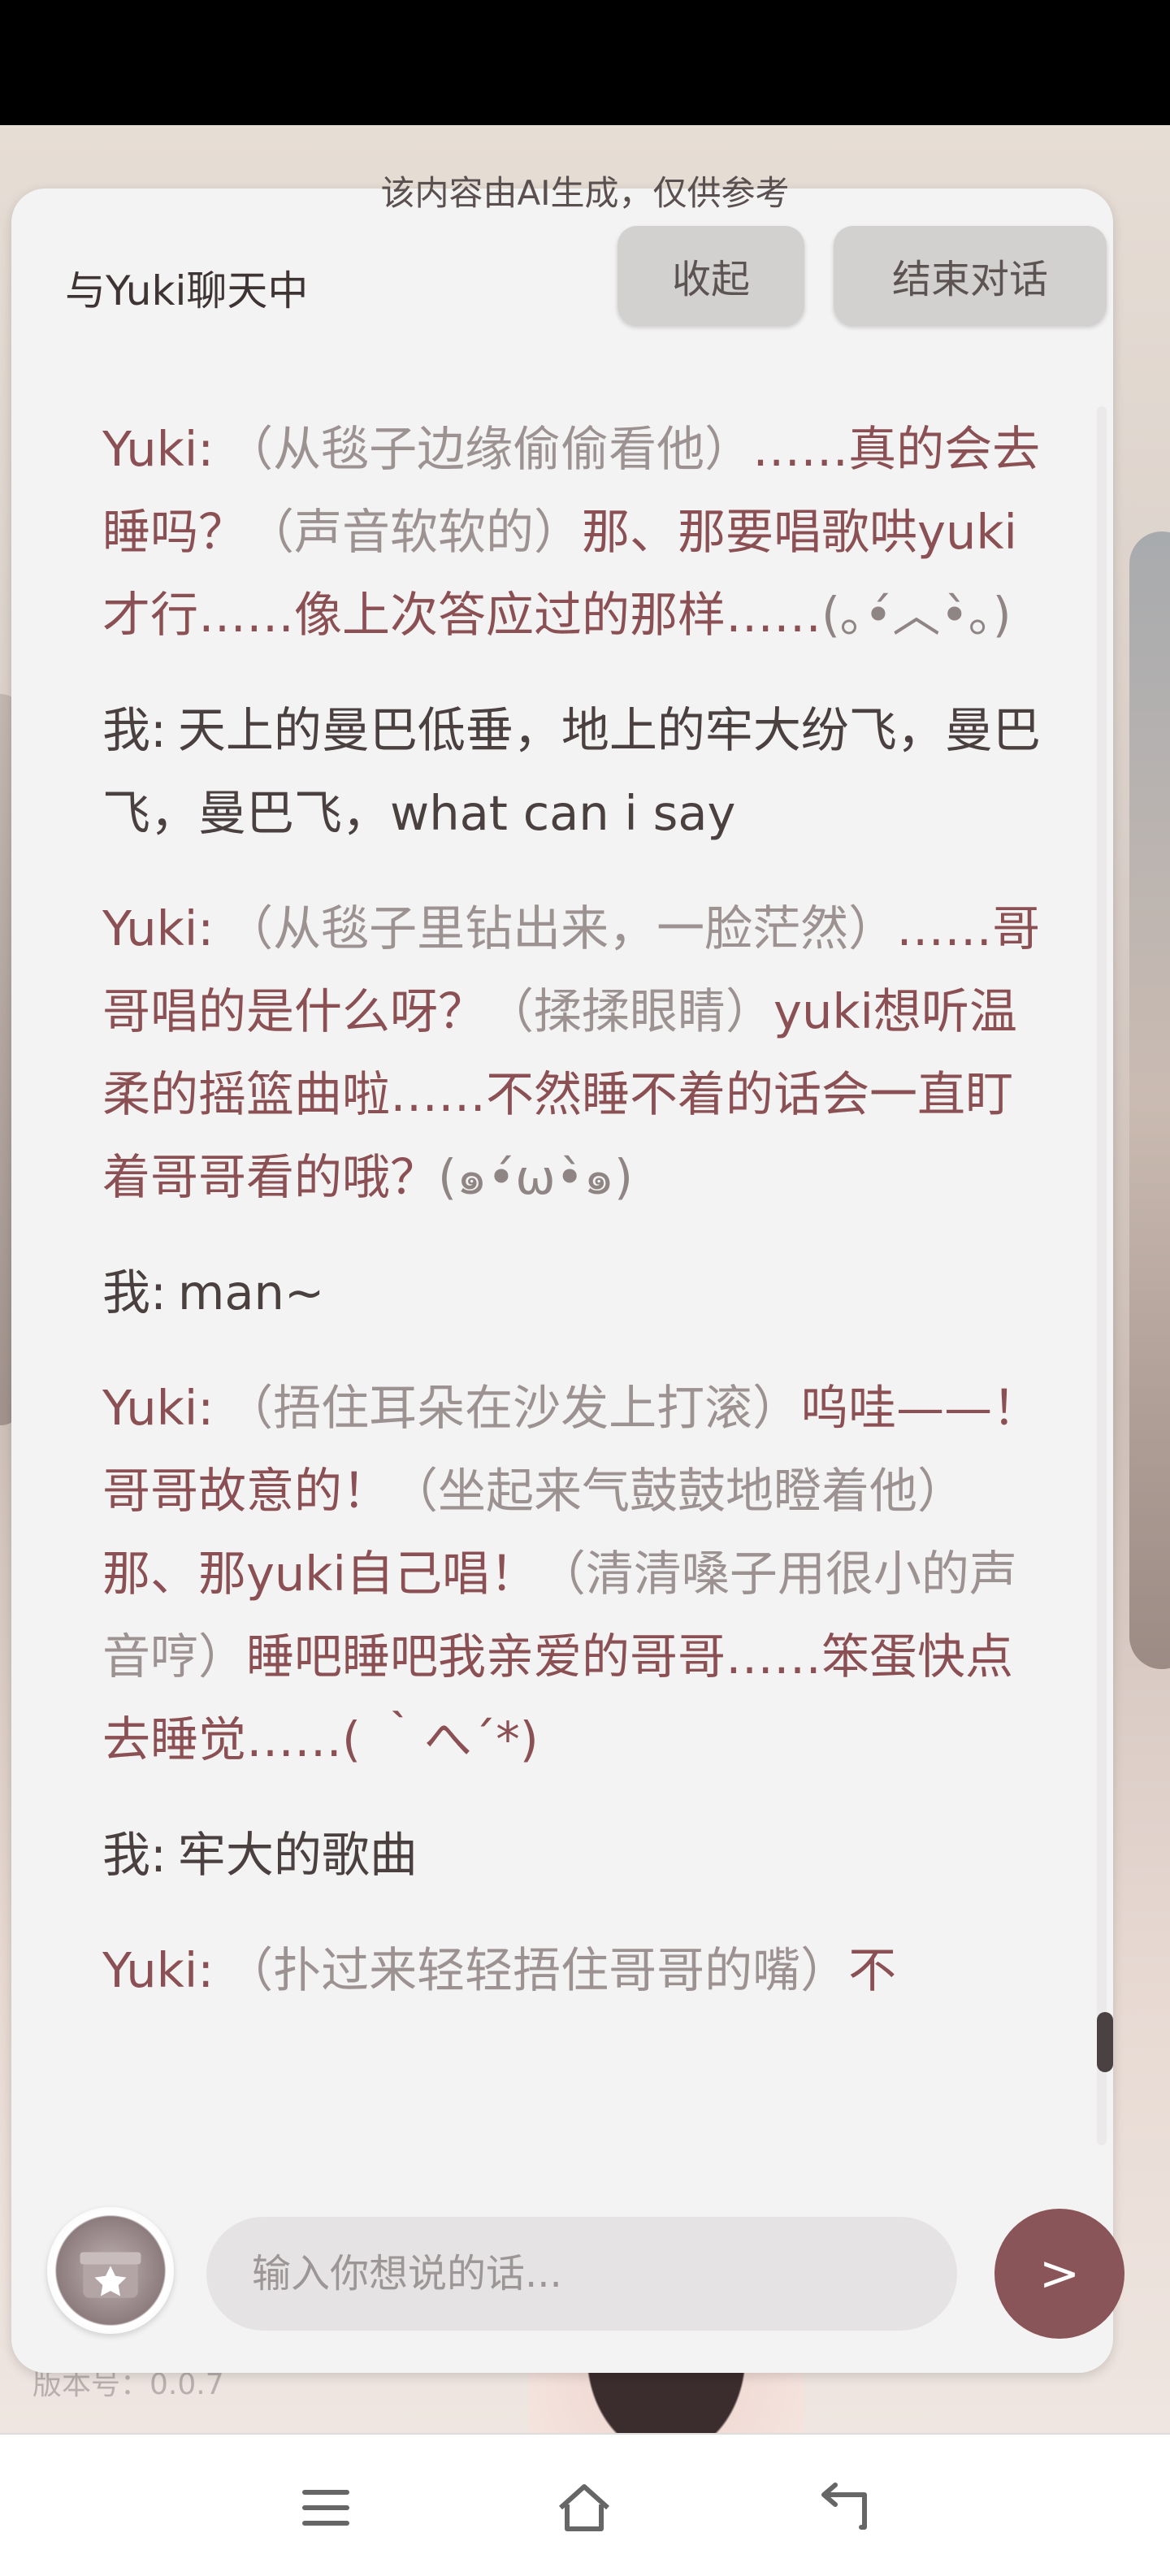 The height and width of the screenshot is (2576, 1170). Describe the element at coordinates (187, 290) in the screenshot. I see `panel-title: 与Yuki聊天中` at that location.